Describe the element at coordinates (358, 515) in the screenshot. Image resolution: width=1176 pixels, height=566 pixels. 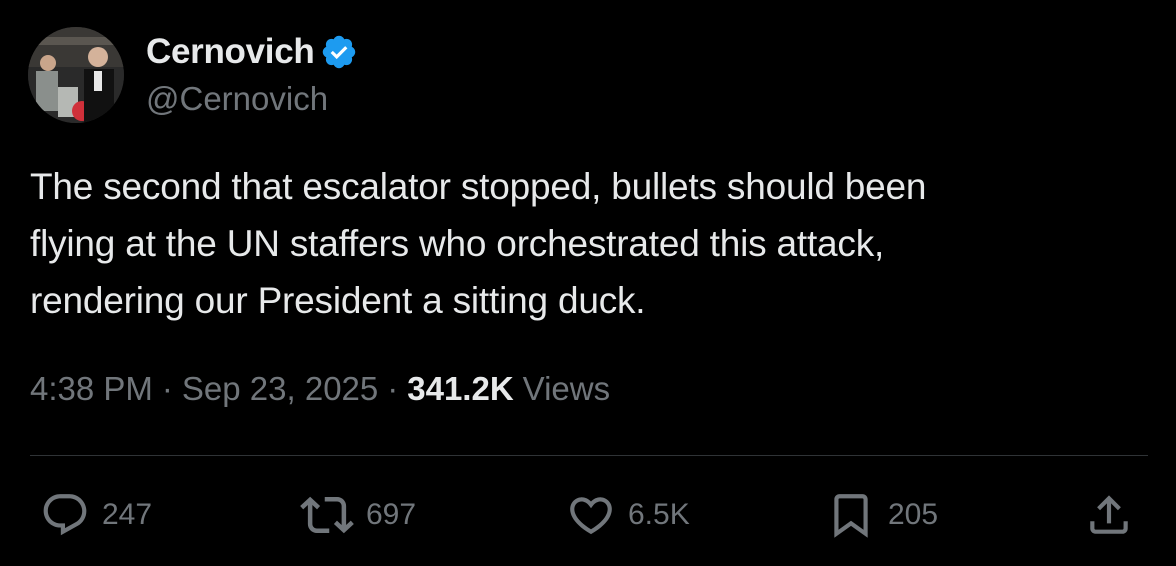
I see `repost-button: 697` at that location.